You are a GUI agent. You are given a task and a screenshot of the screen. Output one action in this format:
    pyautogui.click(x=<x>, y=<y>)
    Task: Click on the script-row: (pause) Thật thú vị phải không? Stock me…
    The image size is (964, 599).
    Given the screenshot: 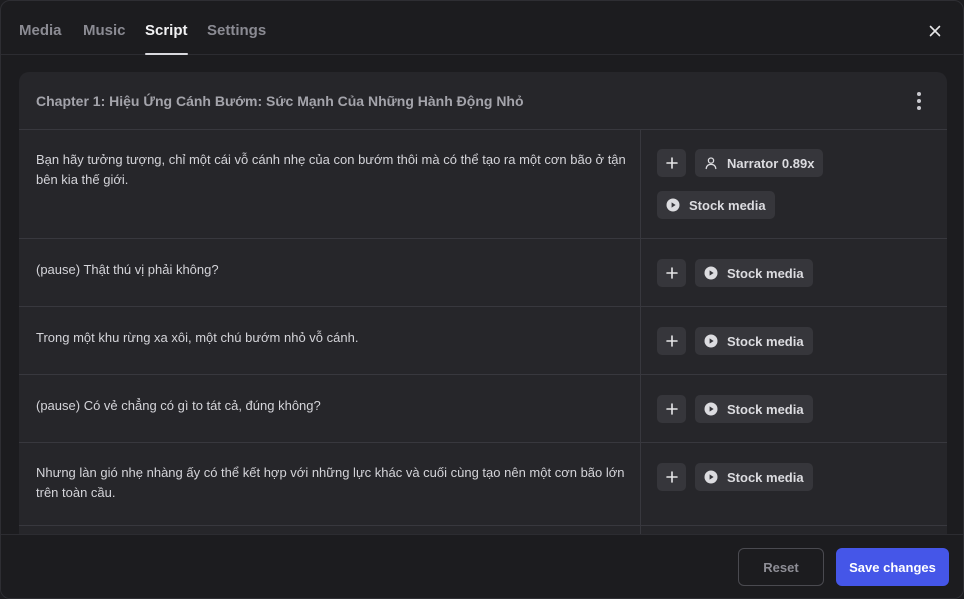 What is the action you would take?
    pyautogui.click(x=483, y=273)
    